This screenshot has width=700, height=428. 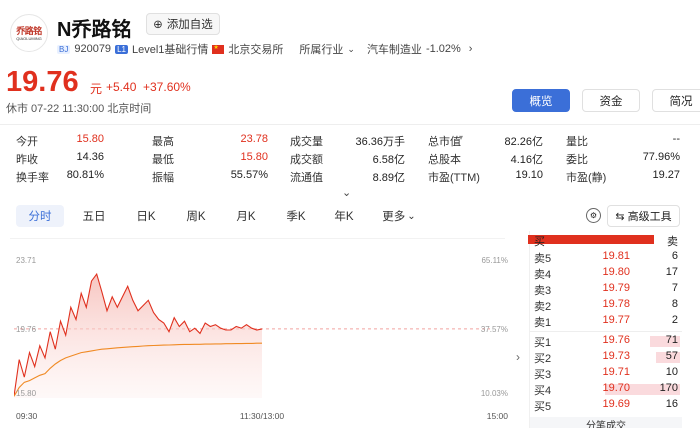 I want to click on orderbook-separator, so click(x=606, y=331).